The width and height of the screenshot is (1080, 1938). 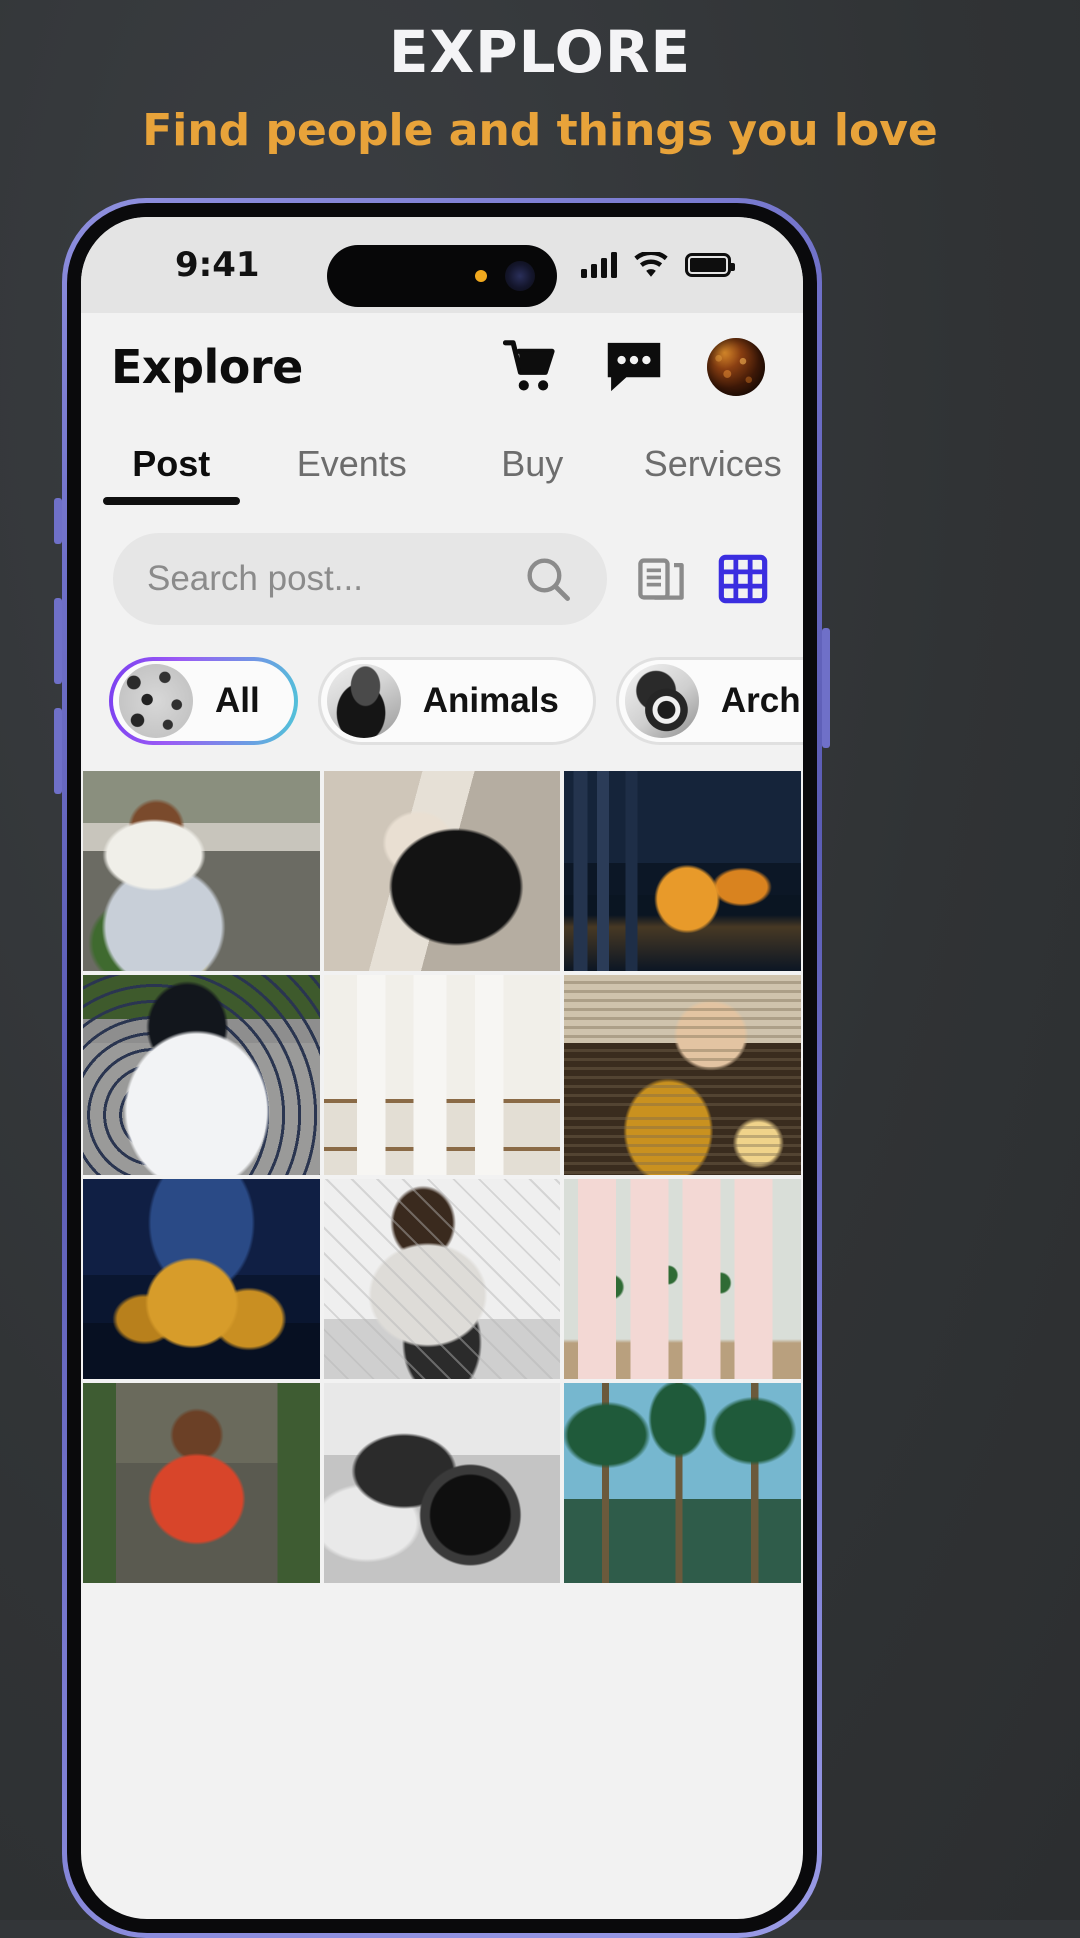 What do you see at coordinates (736, 367) in the screenshot?
I see `profile-avatar` at bounding box center [736, 367].